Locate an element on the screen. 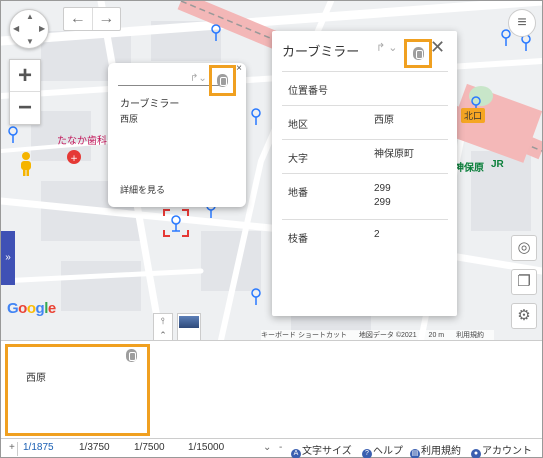 Image resolution: width=543 pixels, height=458 pixels. divider is located at coordinates (17, 449).